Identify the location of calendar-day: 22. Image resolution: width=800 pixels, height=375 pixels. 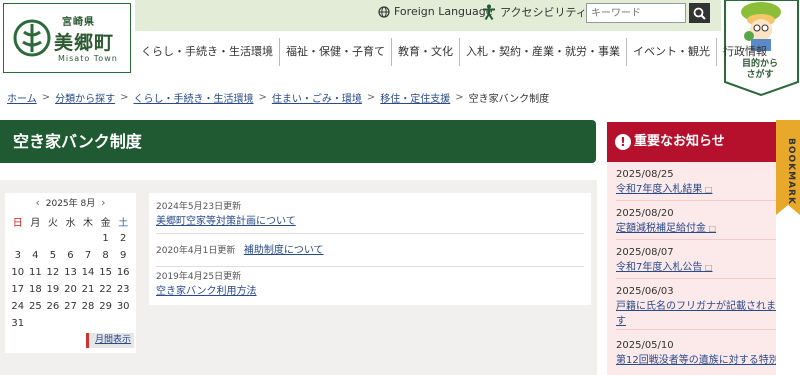
(106, 289).